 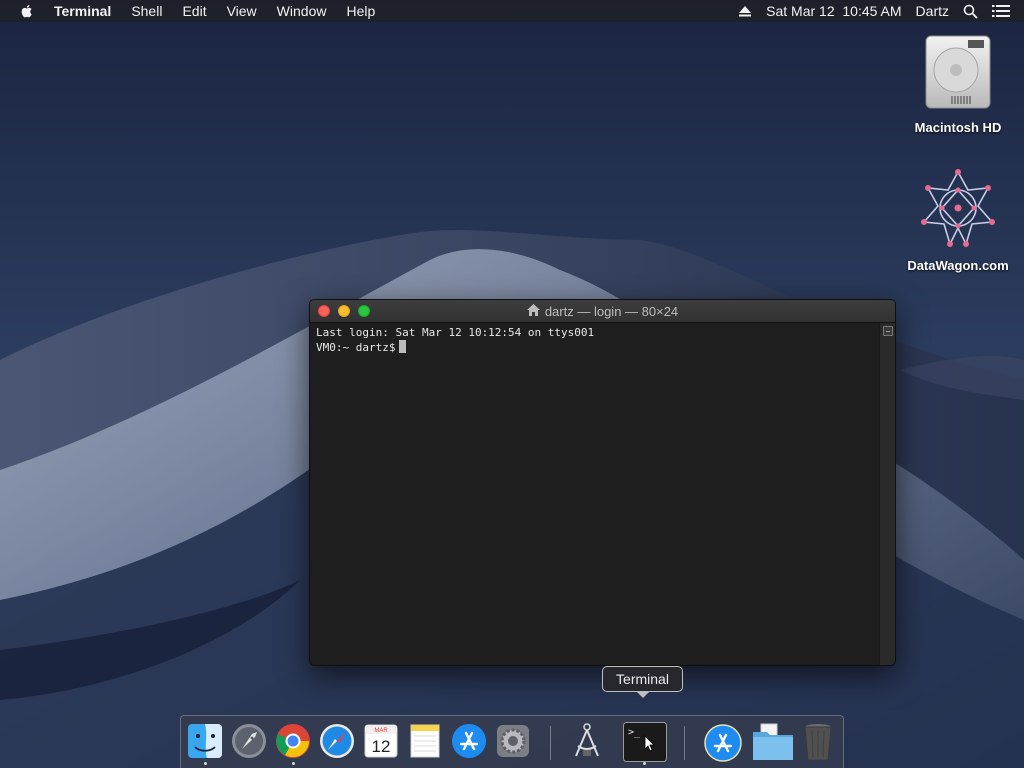 I want to click on minimize-button, so click(x=344, y=311).